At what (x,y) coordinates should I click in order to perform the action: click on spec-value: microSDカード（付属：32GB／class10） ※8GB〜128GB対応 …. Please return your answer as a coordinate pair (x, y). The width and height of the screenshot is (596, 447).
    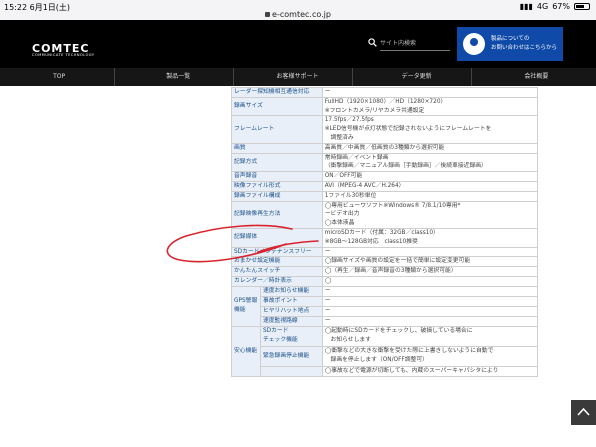
    Looking at the image, I should click on (430, 237).